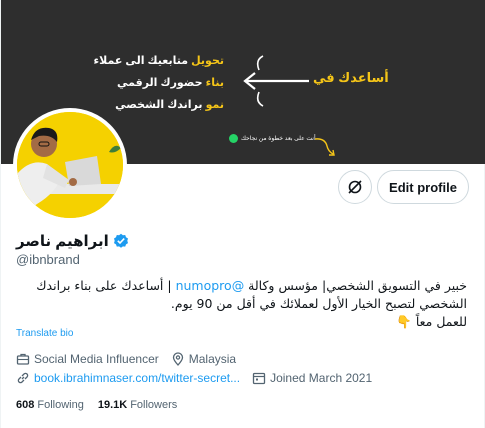  I want to click on avatar, so click(70, 165).